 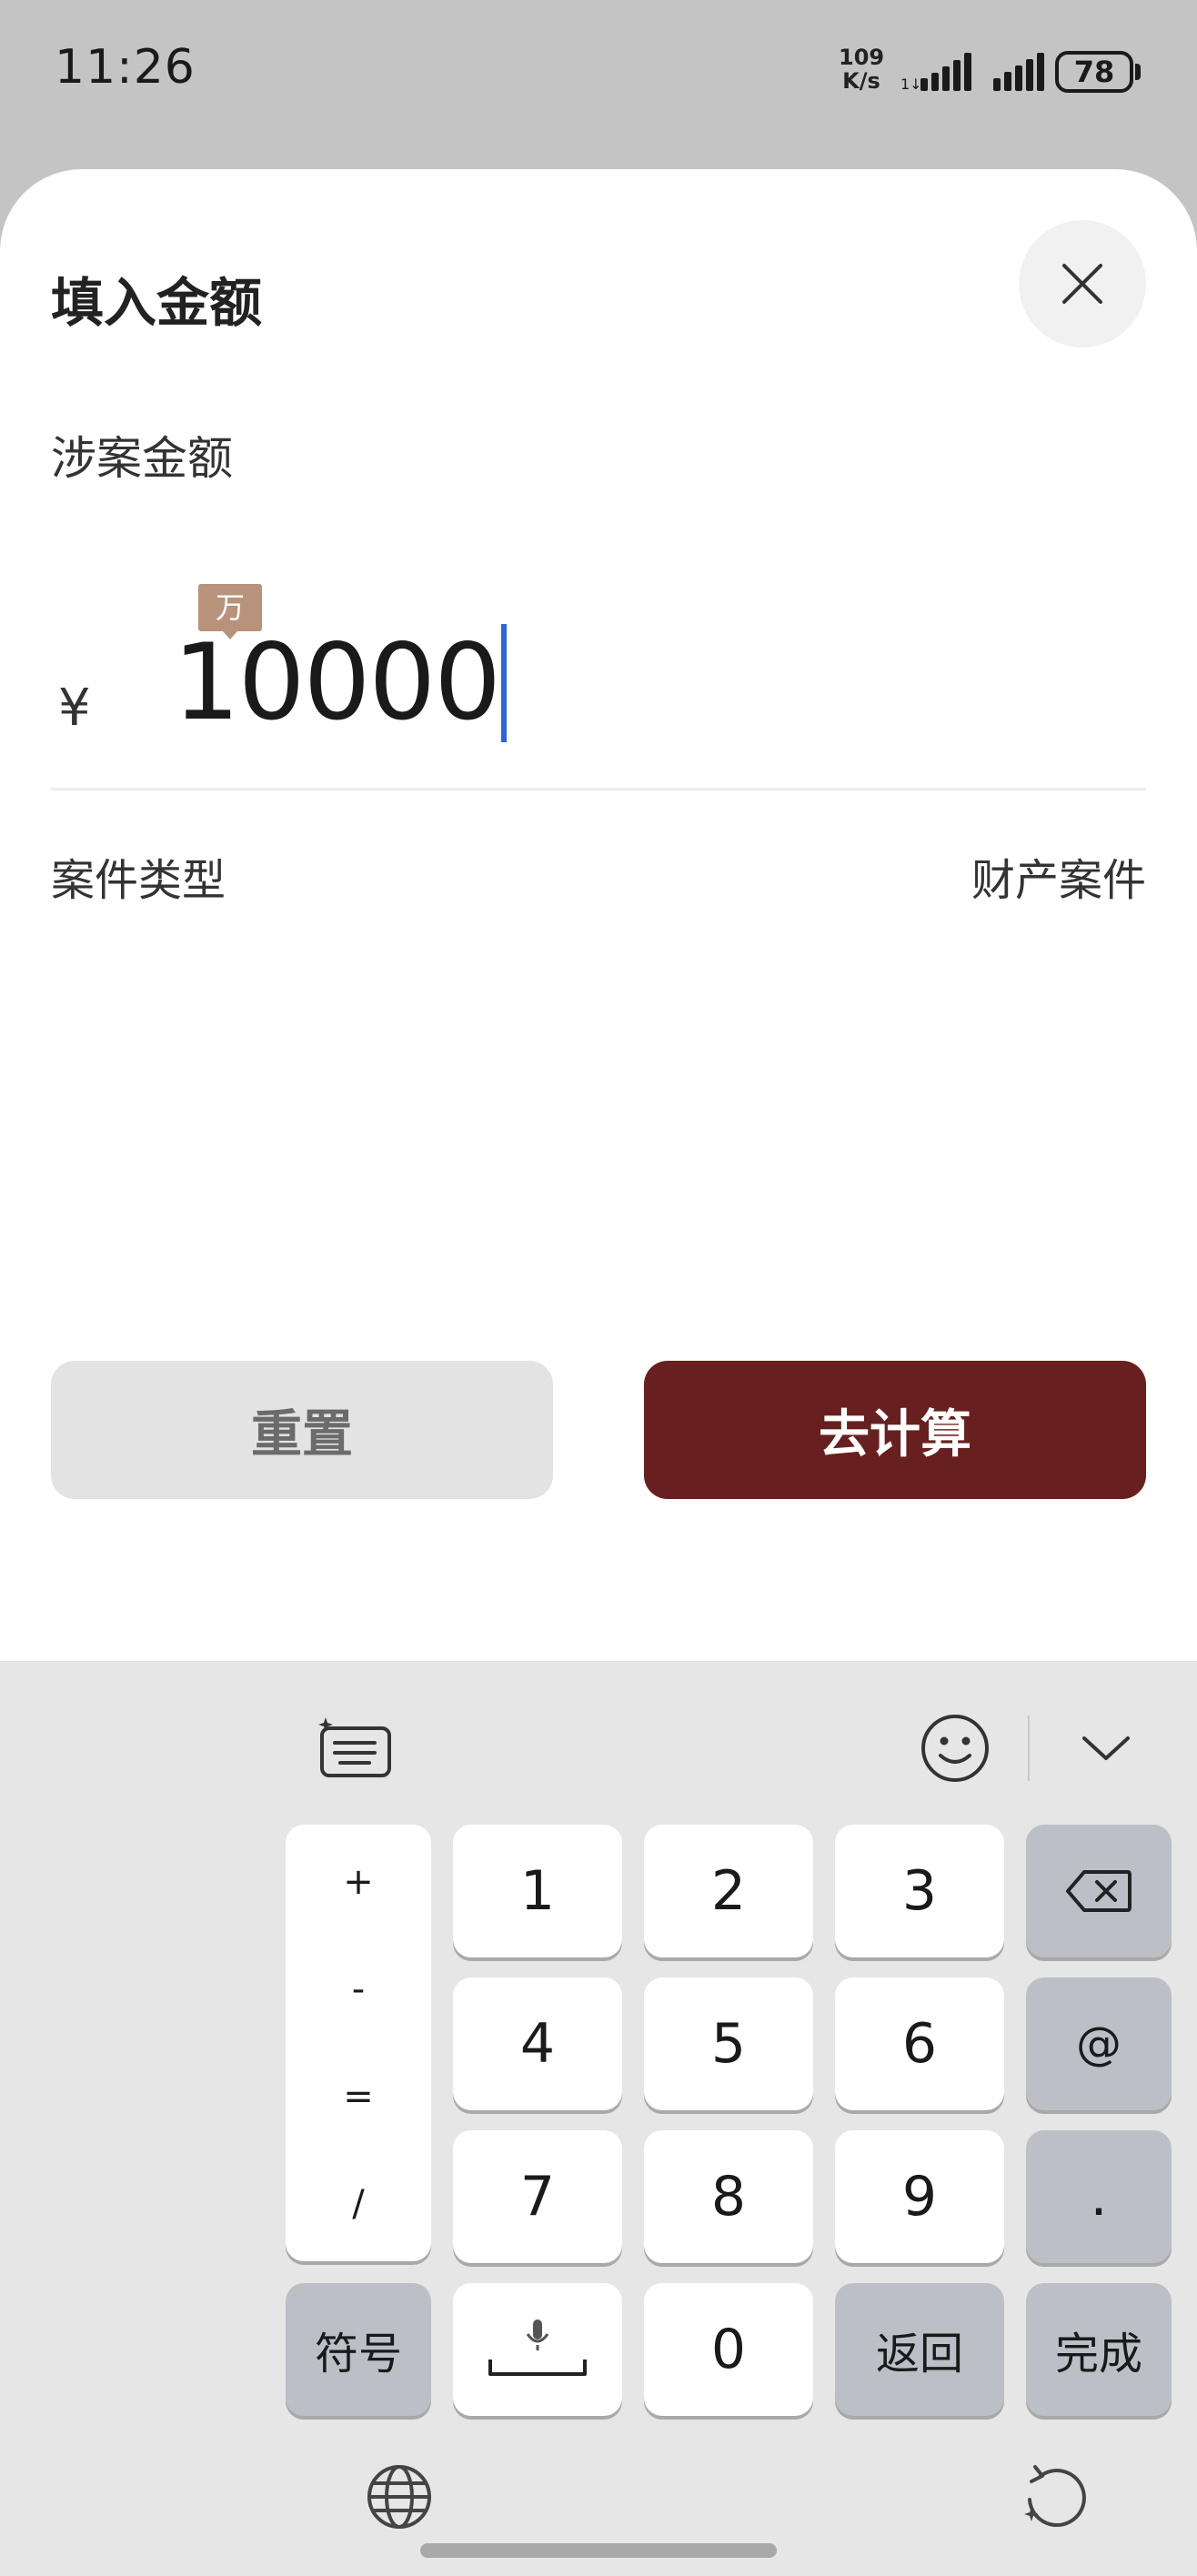 I want to click on ai-keyboard-icon, so click(x=354, y=1747).